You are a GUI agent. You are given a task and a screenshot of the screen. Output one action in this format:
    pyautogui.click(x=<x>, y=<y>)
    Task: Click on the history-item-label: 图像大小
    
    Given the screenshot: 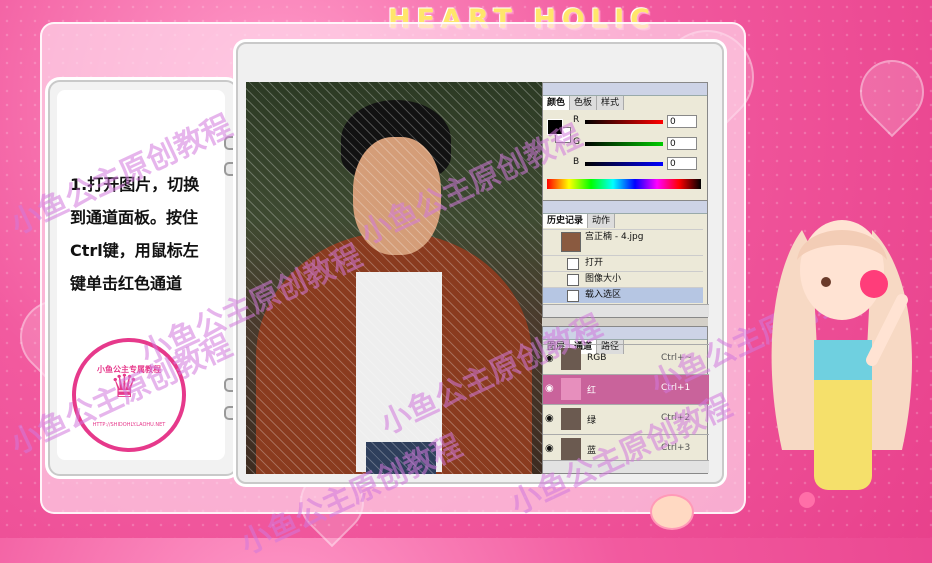 What is the action you would take?
    pyautogui.click(x=603, y=279)
    